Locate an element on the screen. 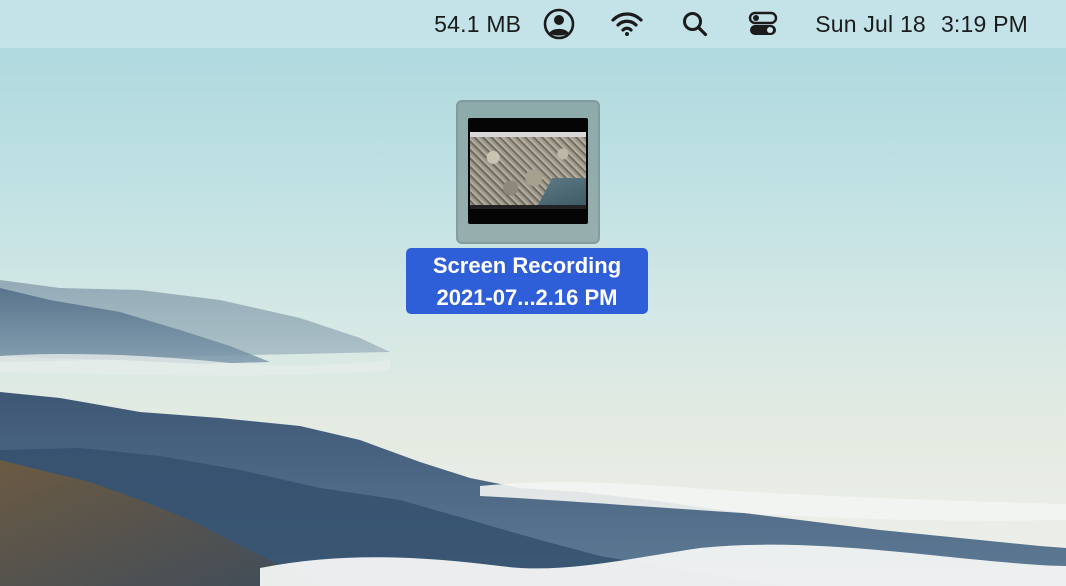  menubar-time: 3:19 PM is located at coordinates (984, 24).